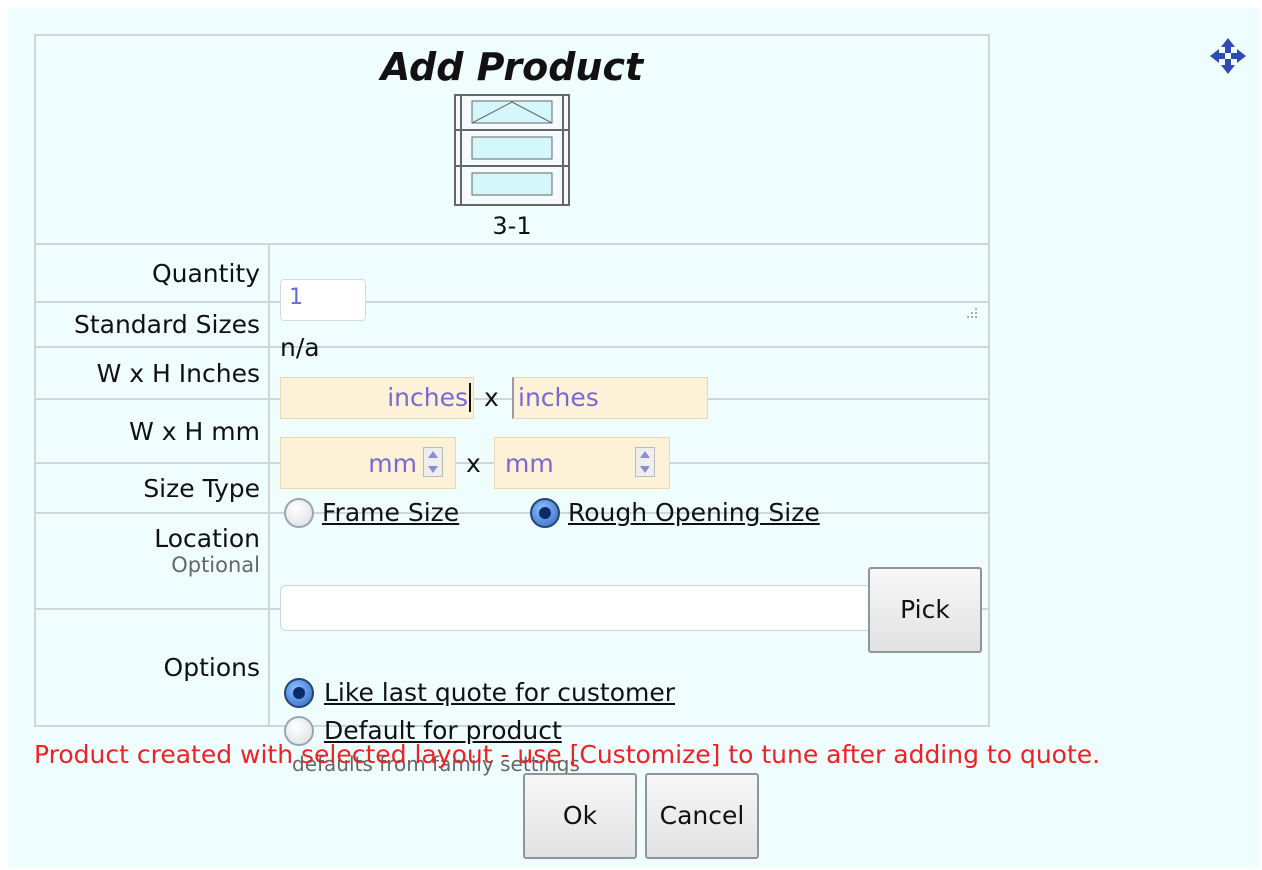 The height and width of the screenshot is (870, 1262). What do you see at coordinates (427, 397) in the screenshot?
I see `width-inches-placeholder: inches` at bounding box center [427, 397].